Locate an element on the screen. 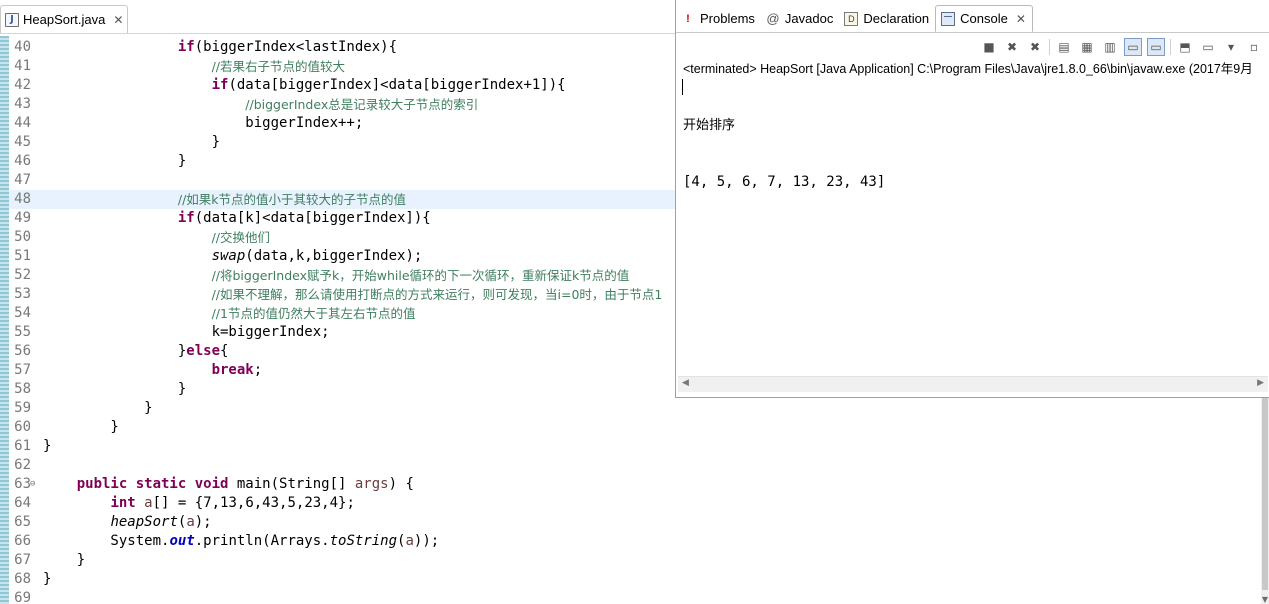  console-output: 开始排序 [4, 5, 6, 7, 13, 23, 43] is located at coordinates (784, 154).